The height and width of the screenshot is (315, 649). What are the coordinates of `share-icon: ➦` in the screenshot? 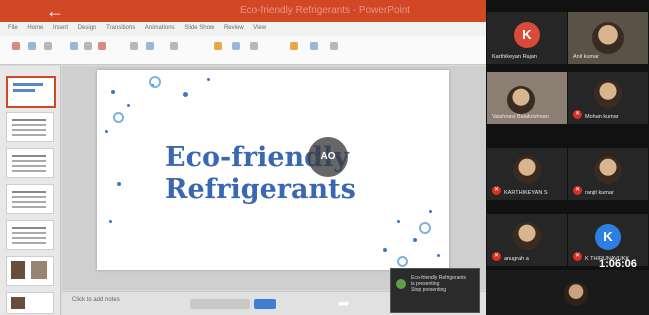 It's located at (344, 303).